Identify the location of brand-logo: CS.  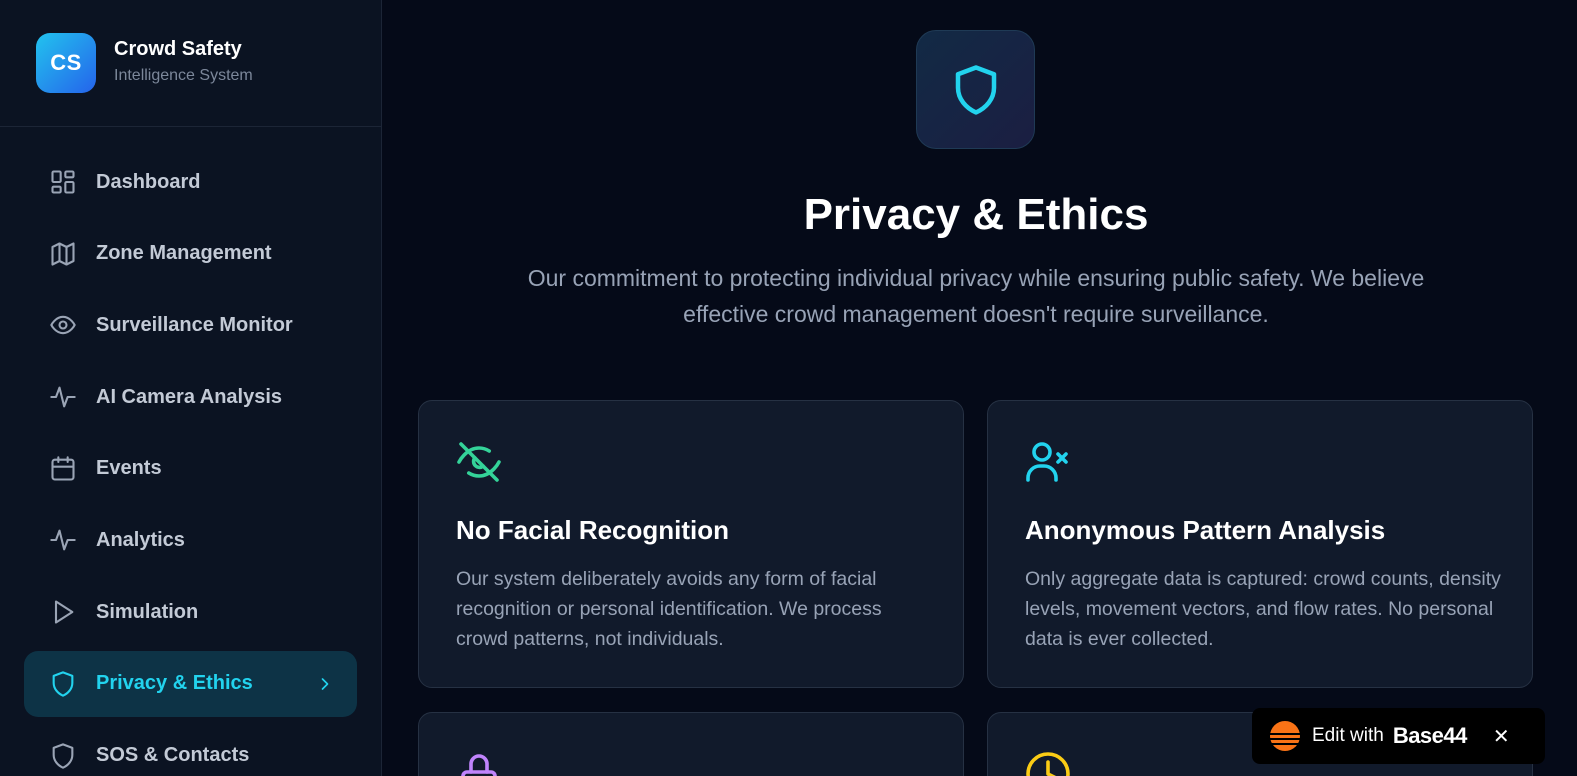
(66, 63).